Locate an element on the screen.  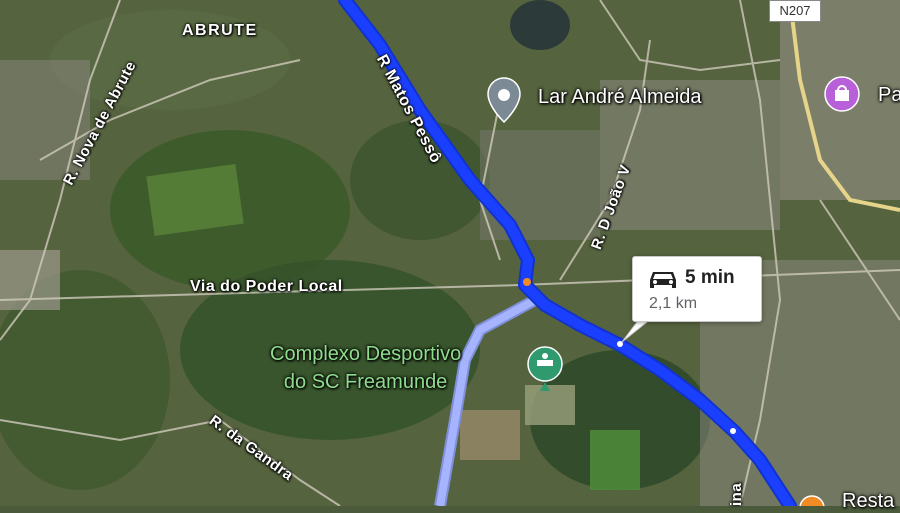
poi-label-partial: Pa is located at coordinates (889, 95).